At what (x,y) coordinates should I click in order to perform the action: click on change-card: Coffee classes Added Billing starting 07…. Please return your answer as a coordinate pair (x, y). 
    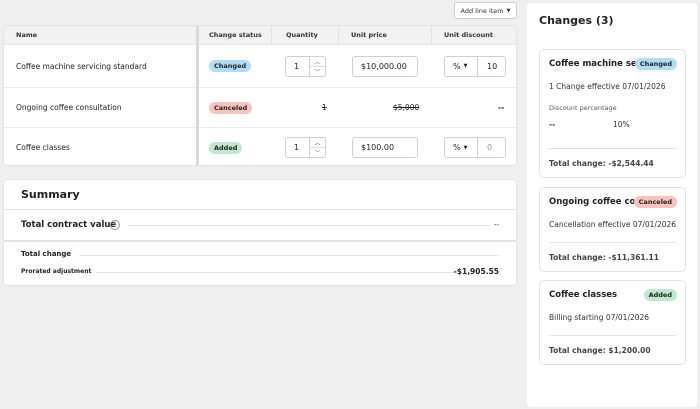
    Looking at the image, I should click on (612, 322).